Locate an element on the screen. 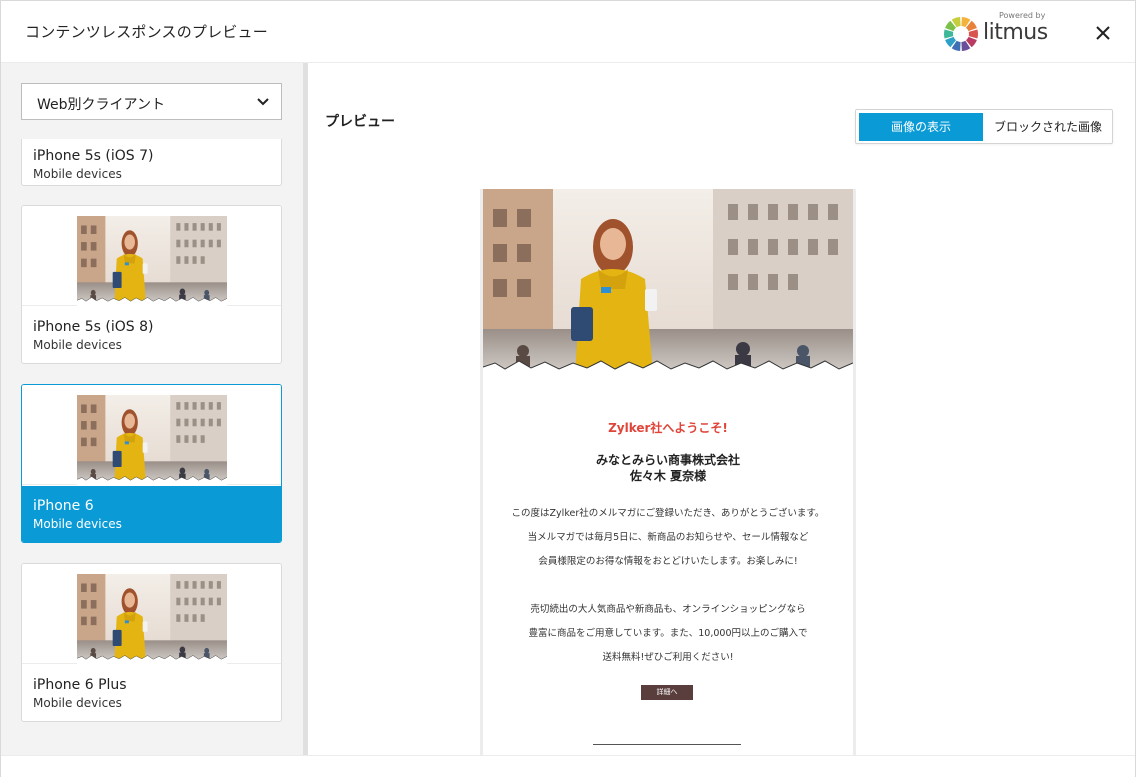 This screenshot has height=777, width=1136. dialog-footer is located at coordinates (568, 766).